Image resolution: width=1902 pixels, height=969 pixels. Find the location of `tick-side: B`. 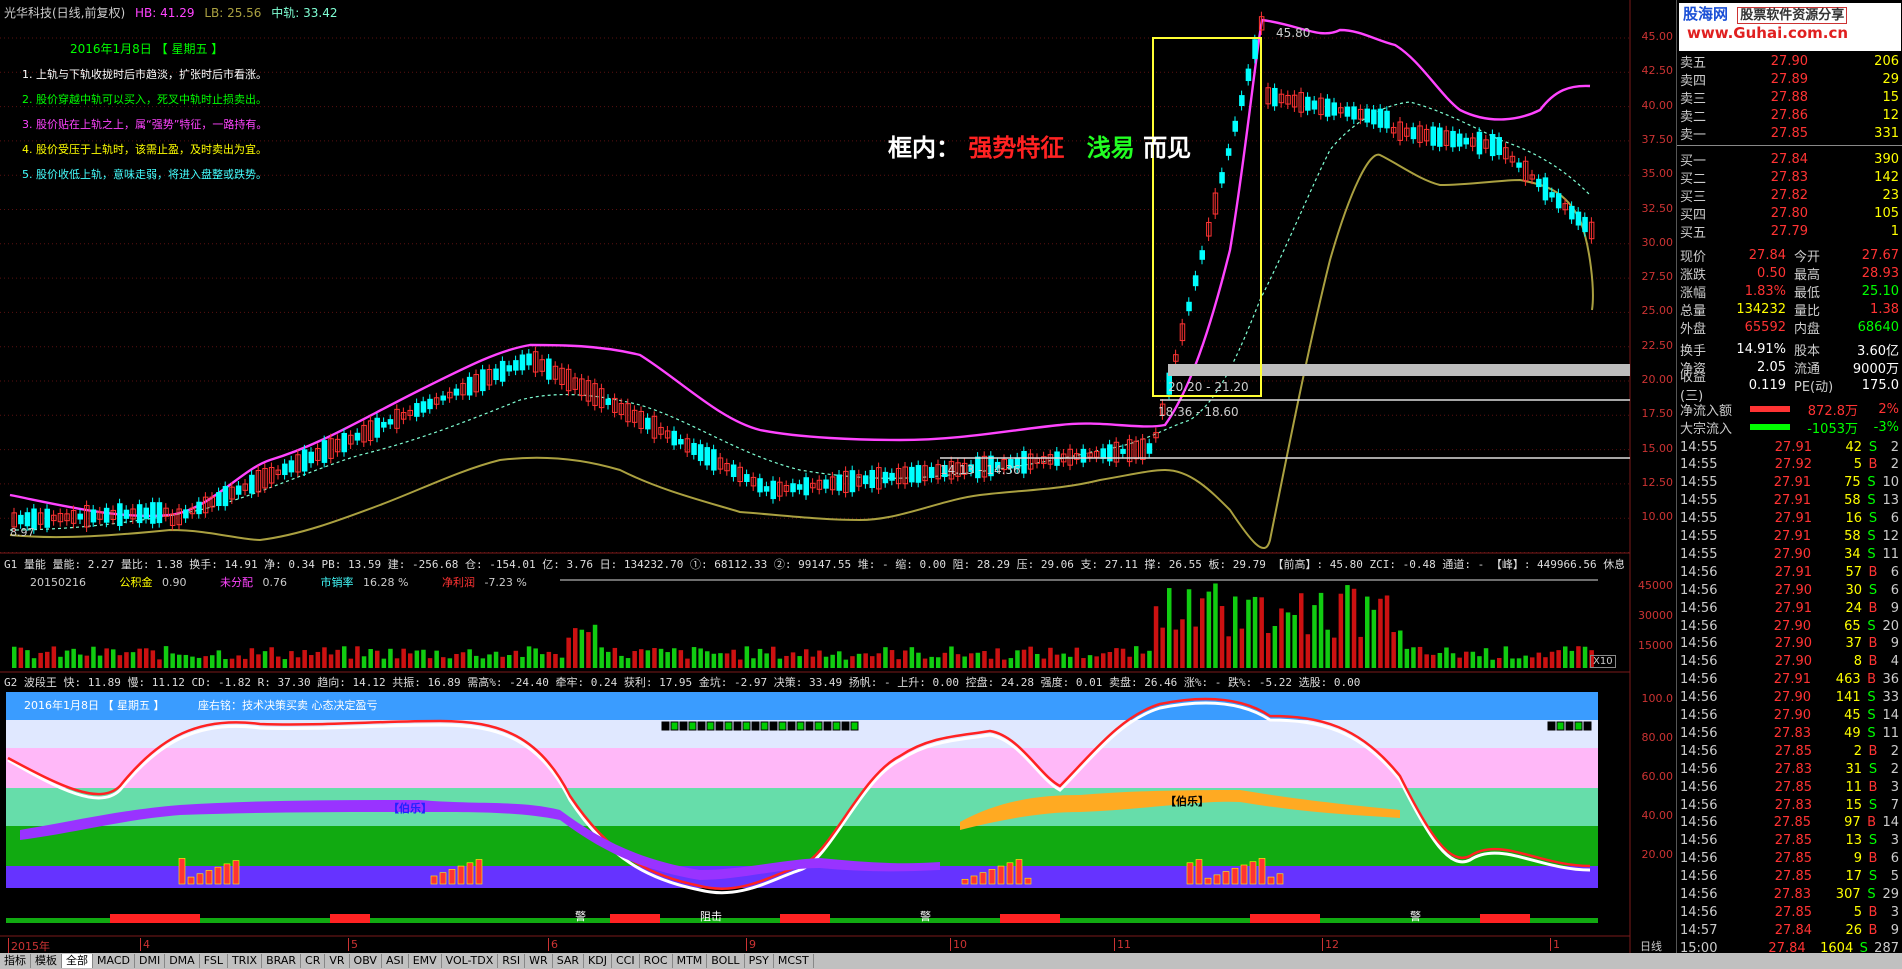

tick-side: B is located at coordinates (1873, 608).